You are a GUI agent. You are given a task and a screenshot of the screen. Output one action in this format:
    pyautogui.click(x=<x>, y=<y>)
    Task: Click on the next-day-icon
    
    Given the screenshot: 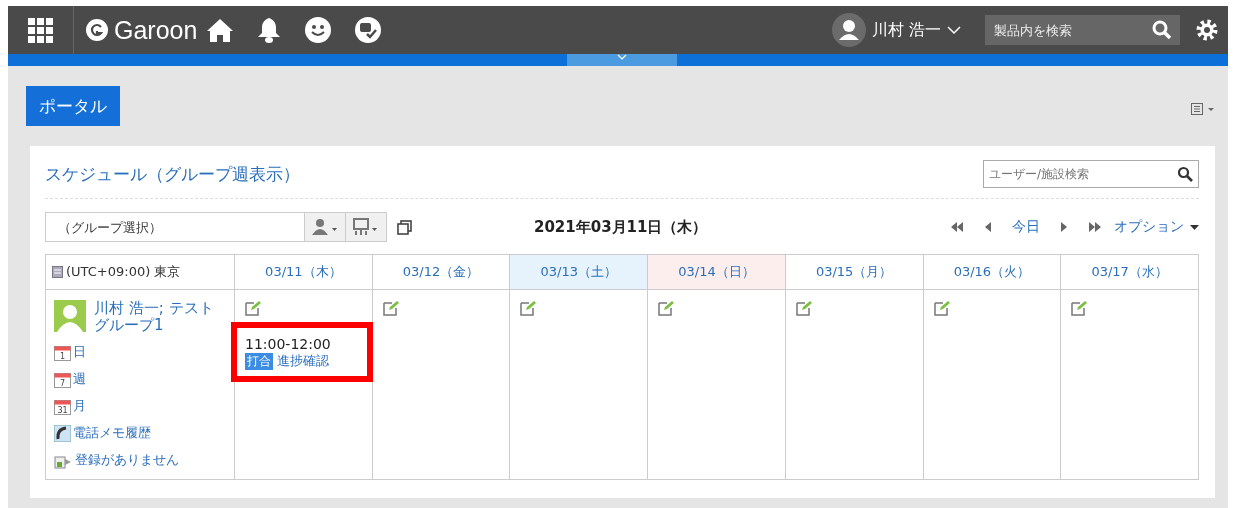 What is the action you would take?
    pyautogui.click(x=1064, y=227)
    